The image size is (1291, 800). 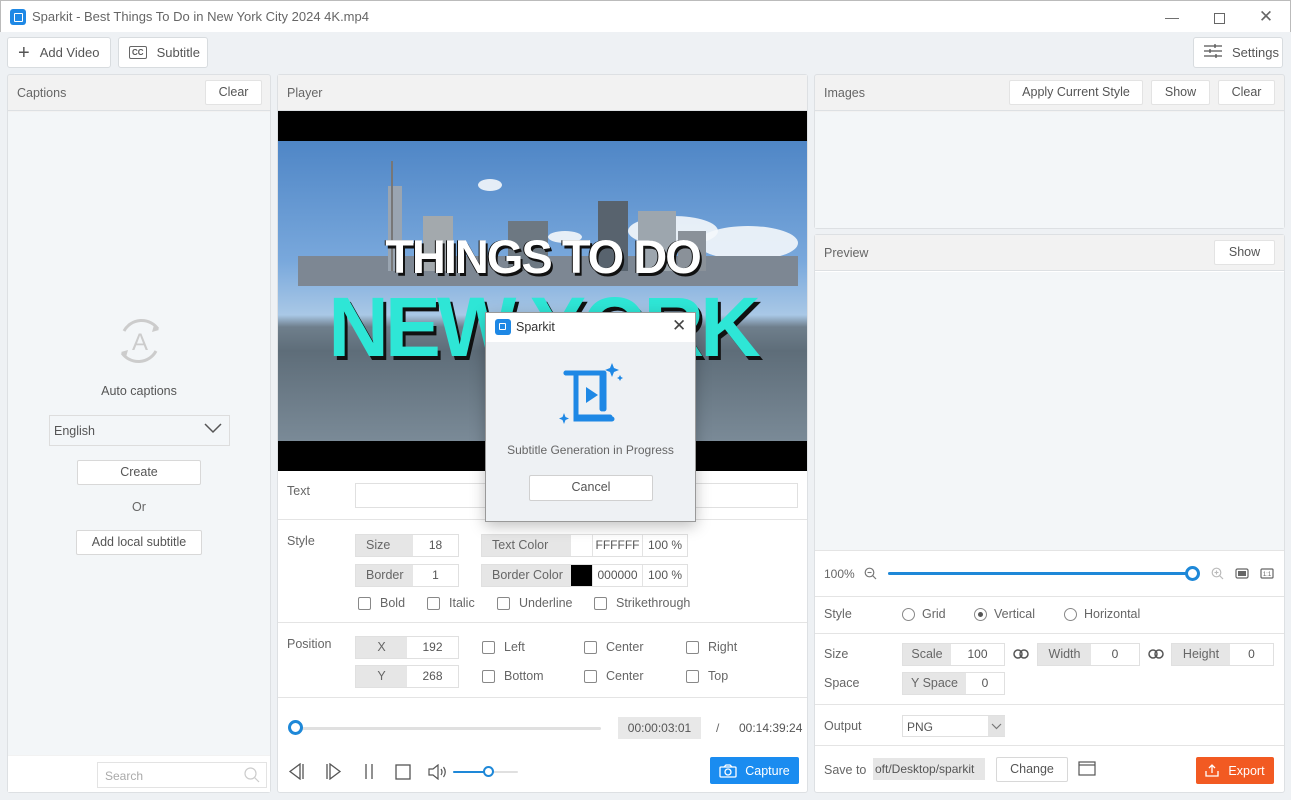 What do you see at coordinates (842, 683) in the screenshot?
I see `space-label: Space` at bounding box center [842, 683].